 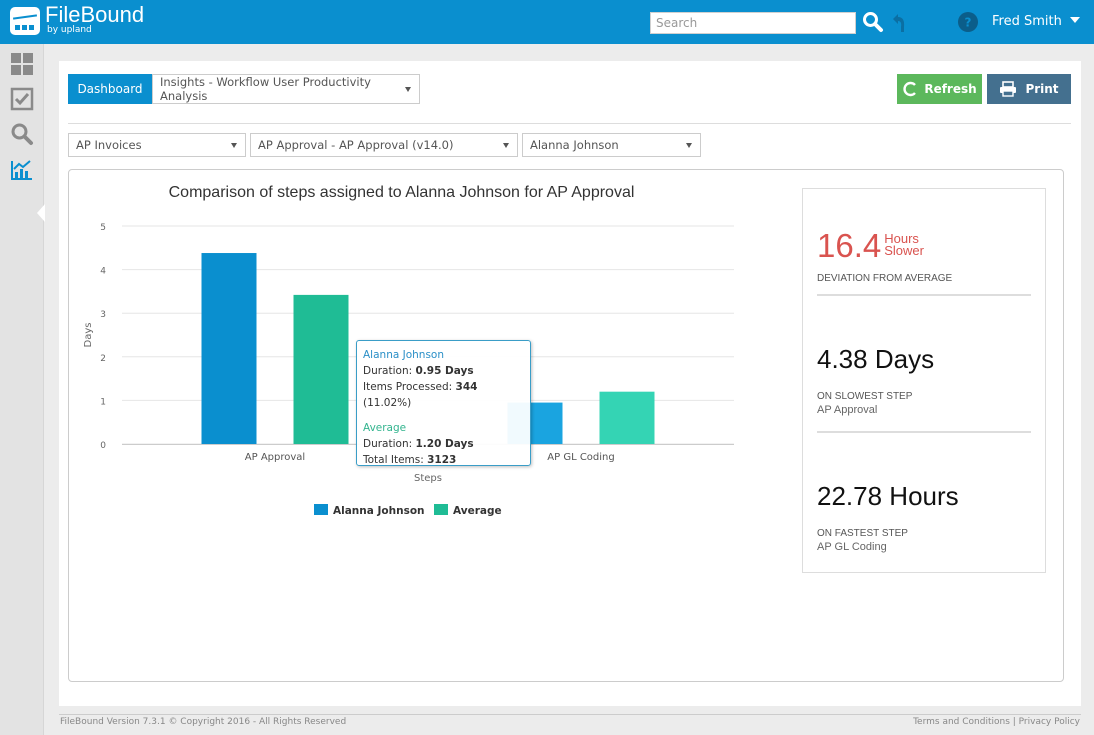 What do you see at coordinates (418, 444) in the screenshot?
I see `tooltip-avg-duration: Duration: 1.20 Days` at bounding box center [418, 444].